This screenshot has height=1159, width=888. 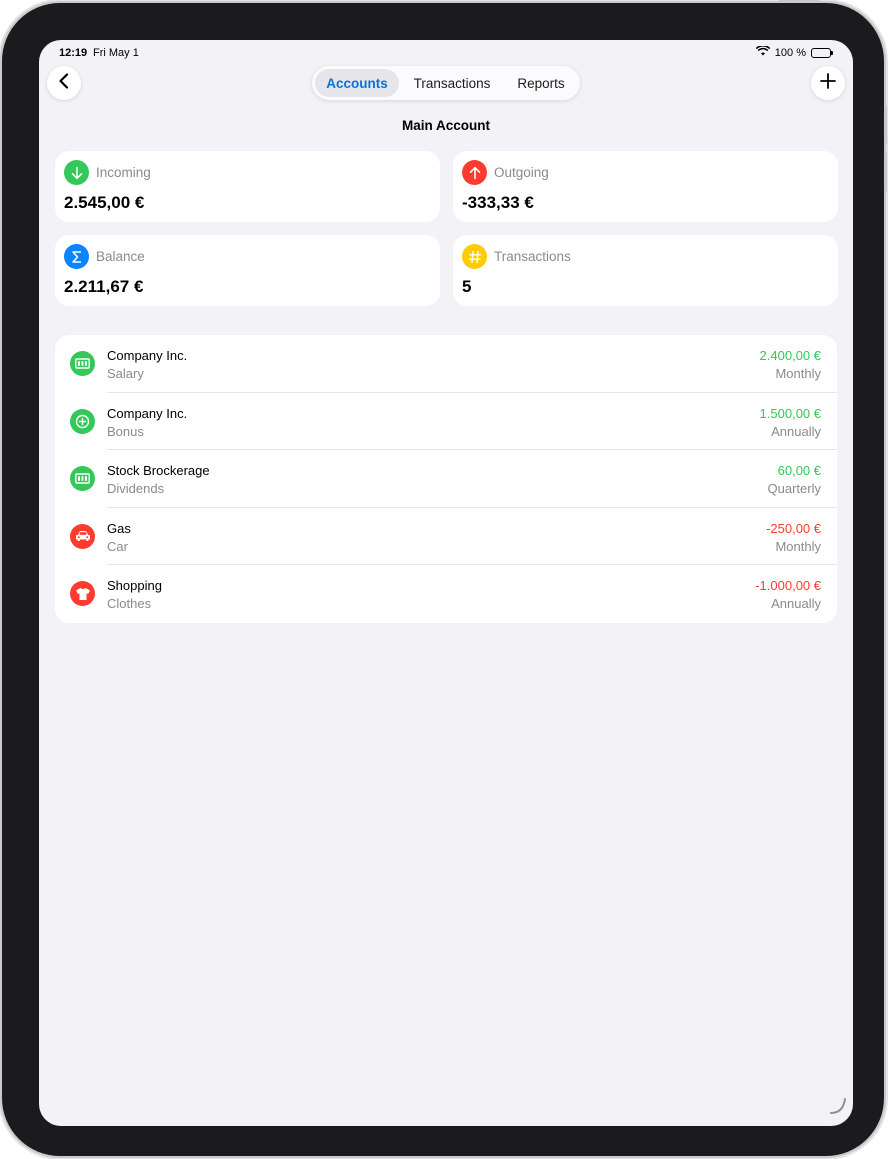 I want to click on add-button, so click(x=828, y=83).